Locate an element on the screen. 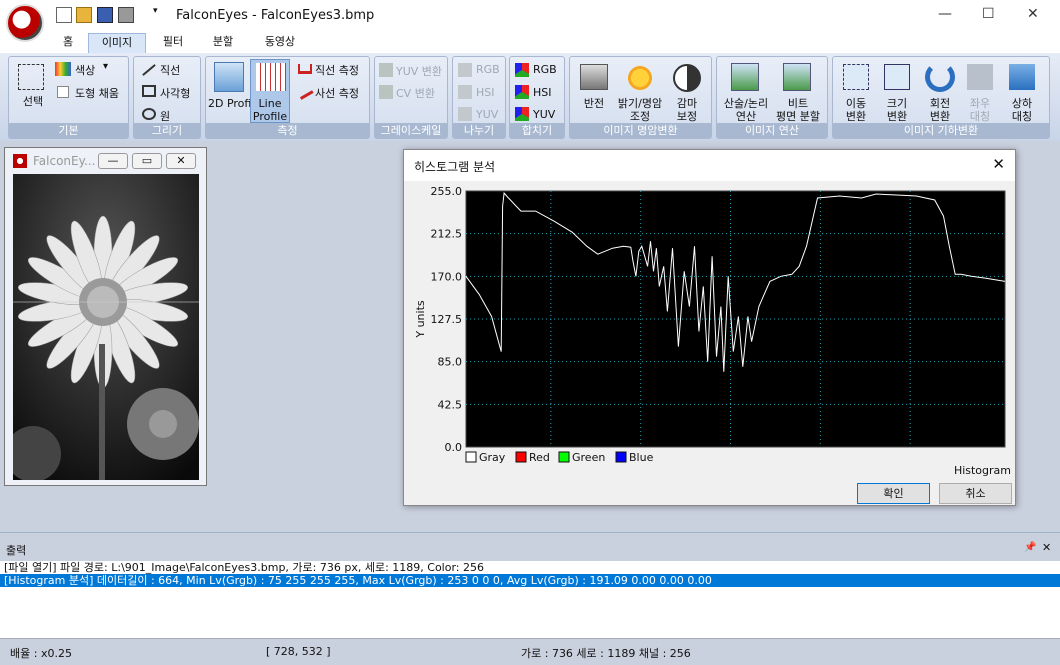 The image size is (1060, 665). mirror-icon is located at coordinates (980, 77).